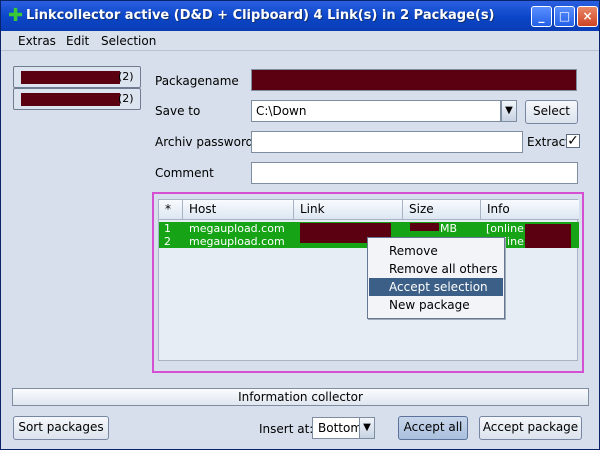 The image size is (600, 450). What do you see at coordinates (184, 173) in the screenshot?
I see `comment-label: Comment` at bounding box center [184, 173].